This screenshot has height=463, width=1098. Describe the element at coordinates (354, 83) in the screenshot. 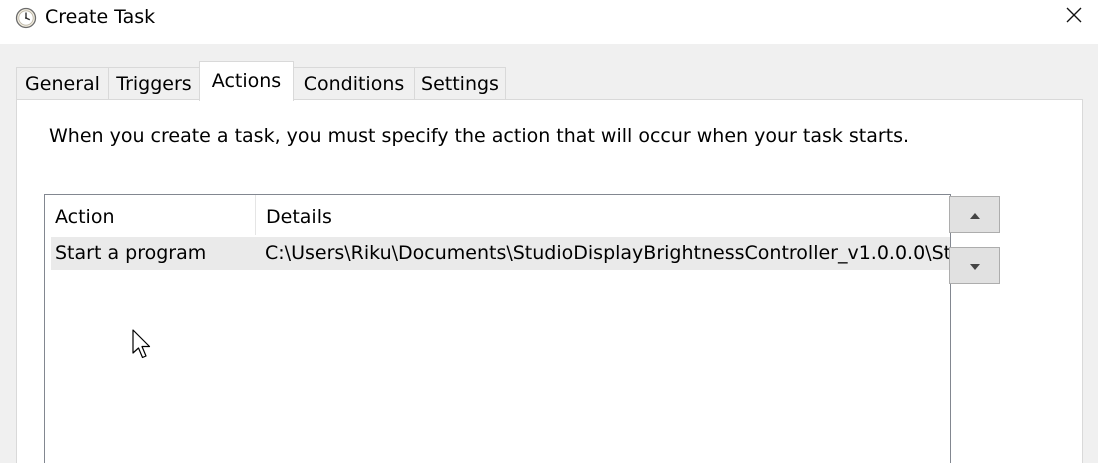

I see `tab-conditions: Conditions` at that location.